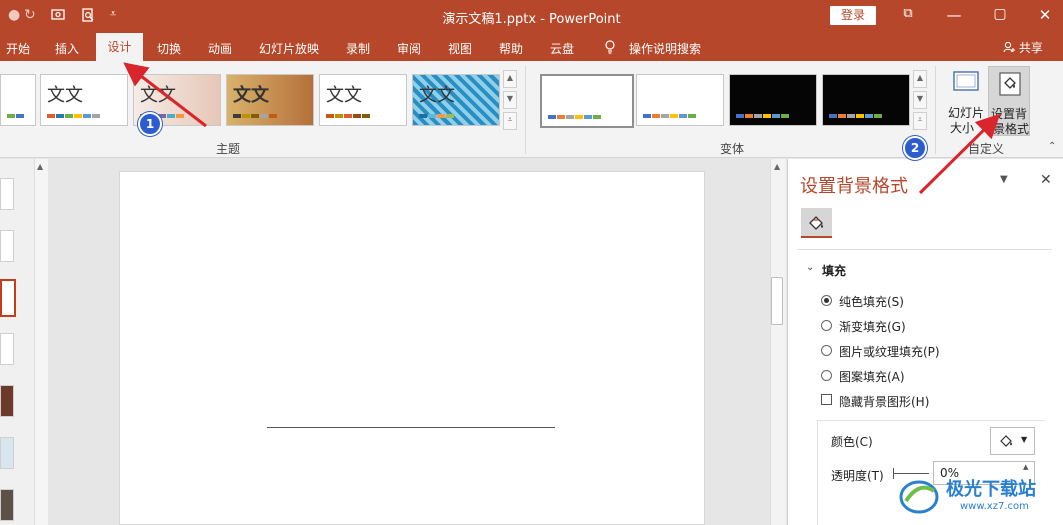  Describe the element at coordinates (456, 100) in the screenshot. I see `theme-thumb-5: 文文` at that location.